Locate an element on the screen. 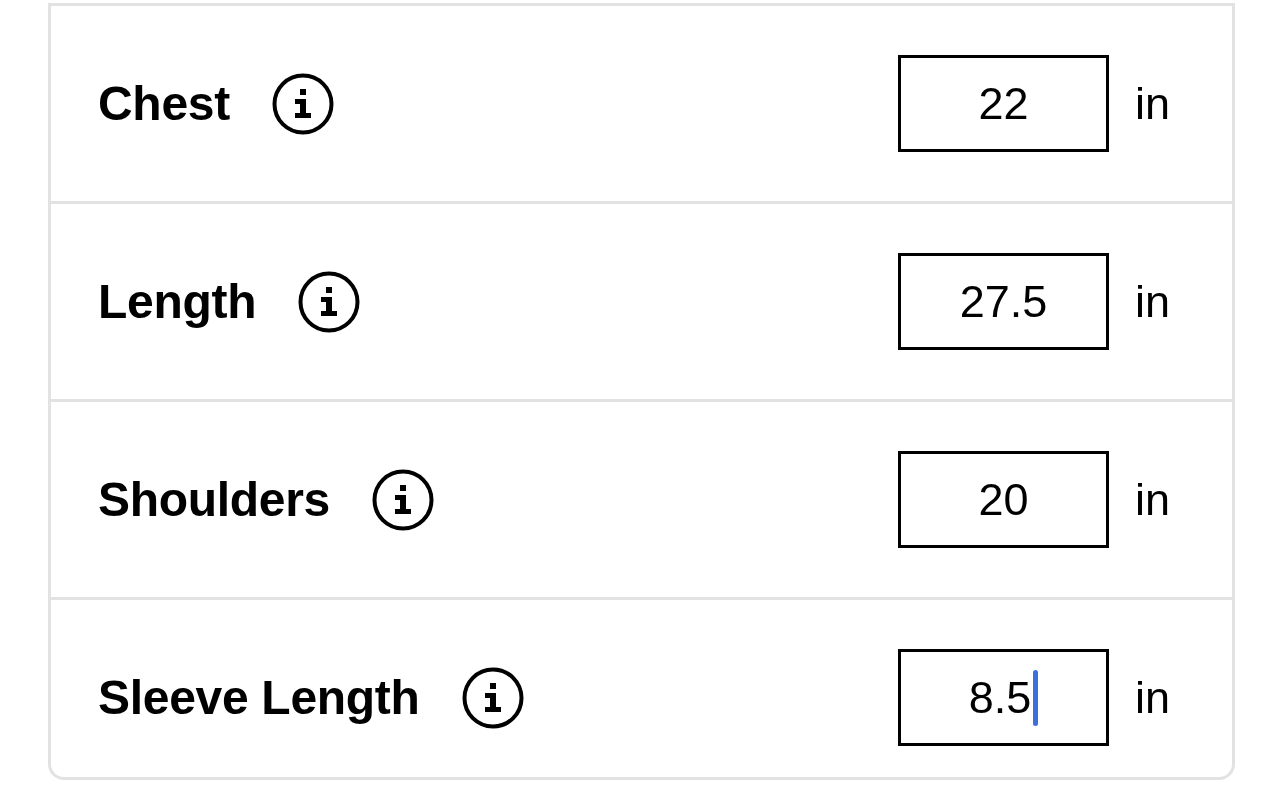 This screenshot has height=785, width=1284. input-field: 22 is located at coordinates (1003, 103).